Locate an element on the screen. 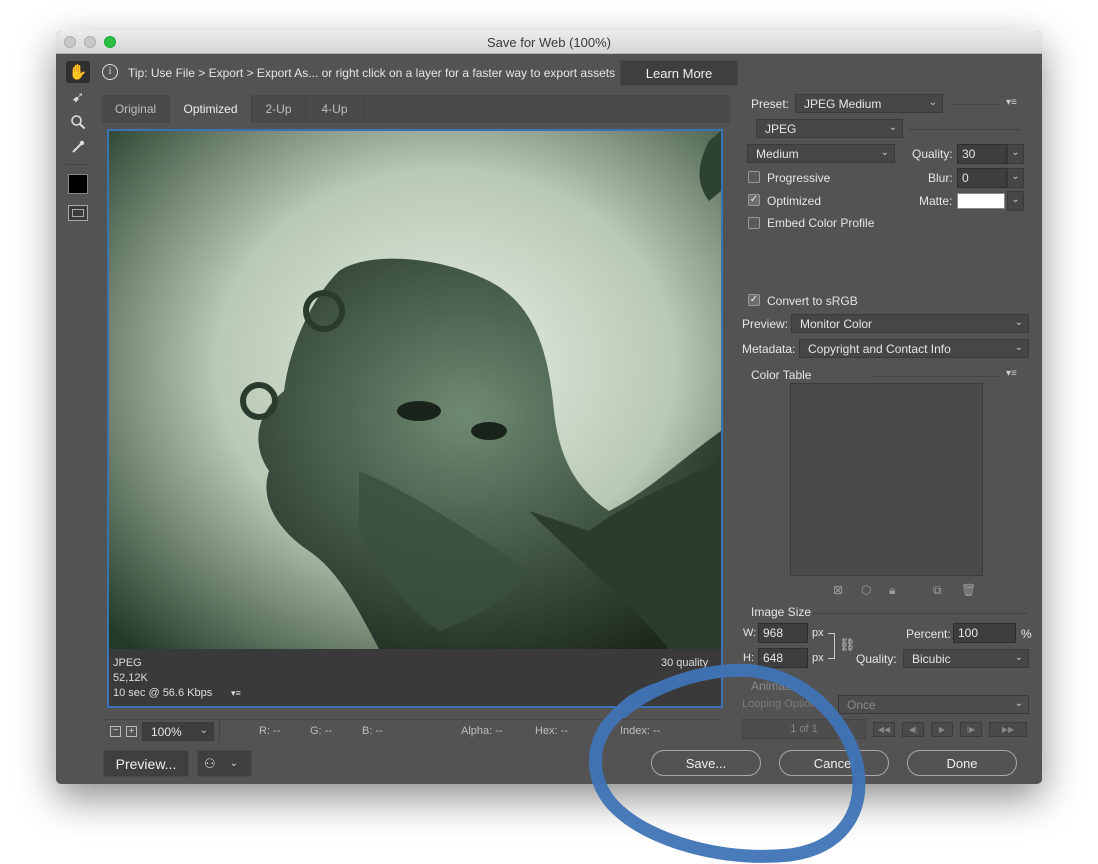 Image resolution: width=1098 pixels, height=864 pixels. annotation-overlay is located at coordinates (727, 763).